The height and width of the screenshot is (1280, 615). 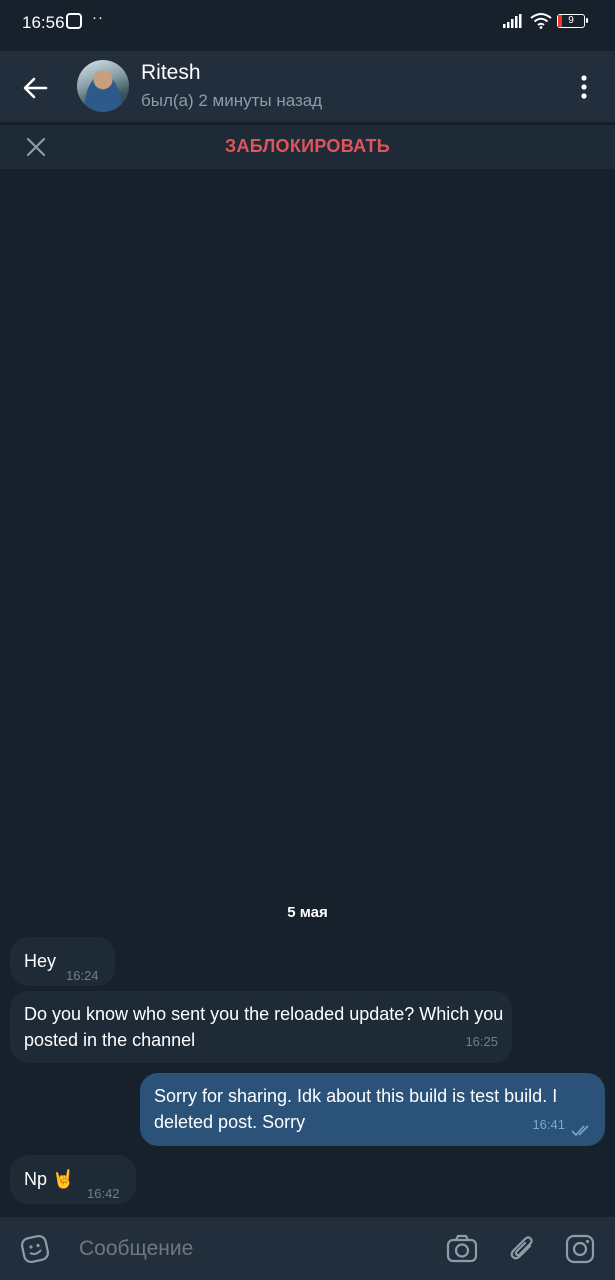 I want to click on message-bubble-incoming: Np 🤘 16:42, so click(x=73, y=1179).